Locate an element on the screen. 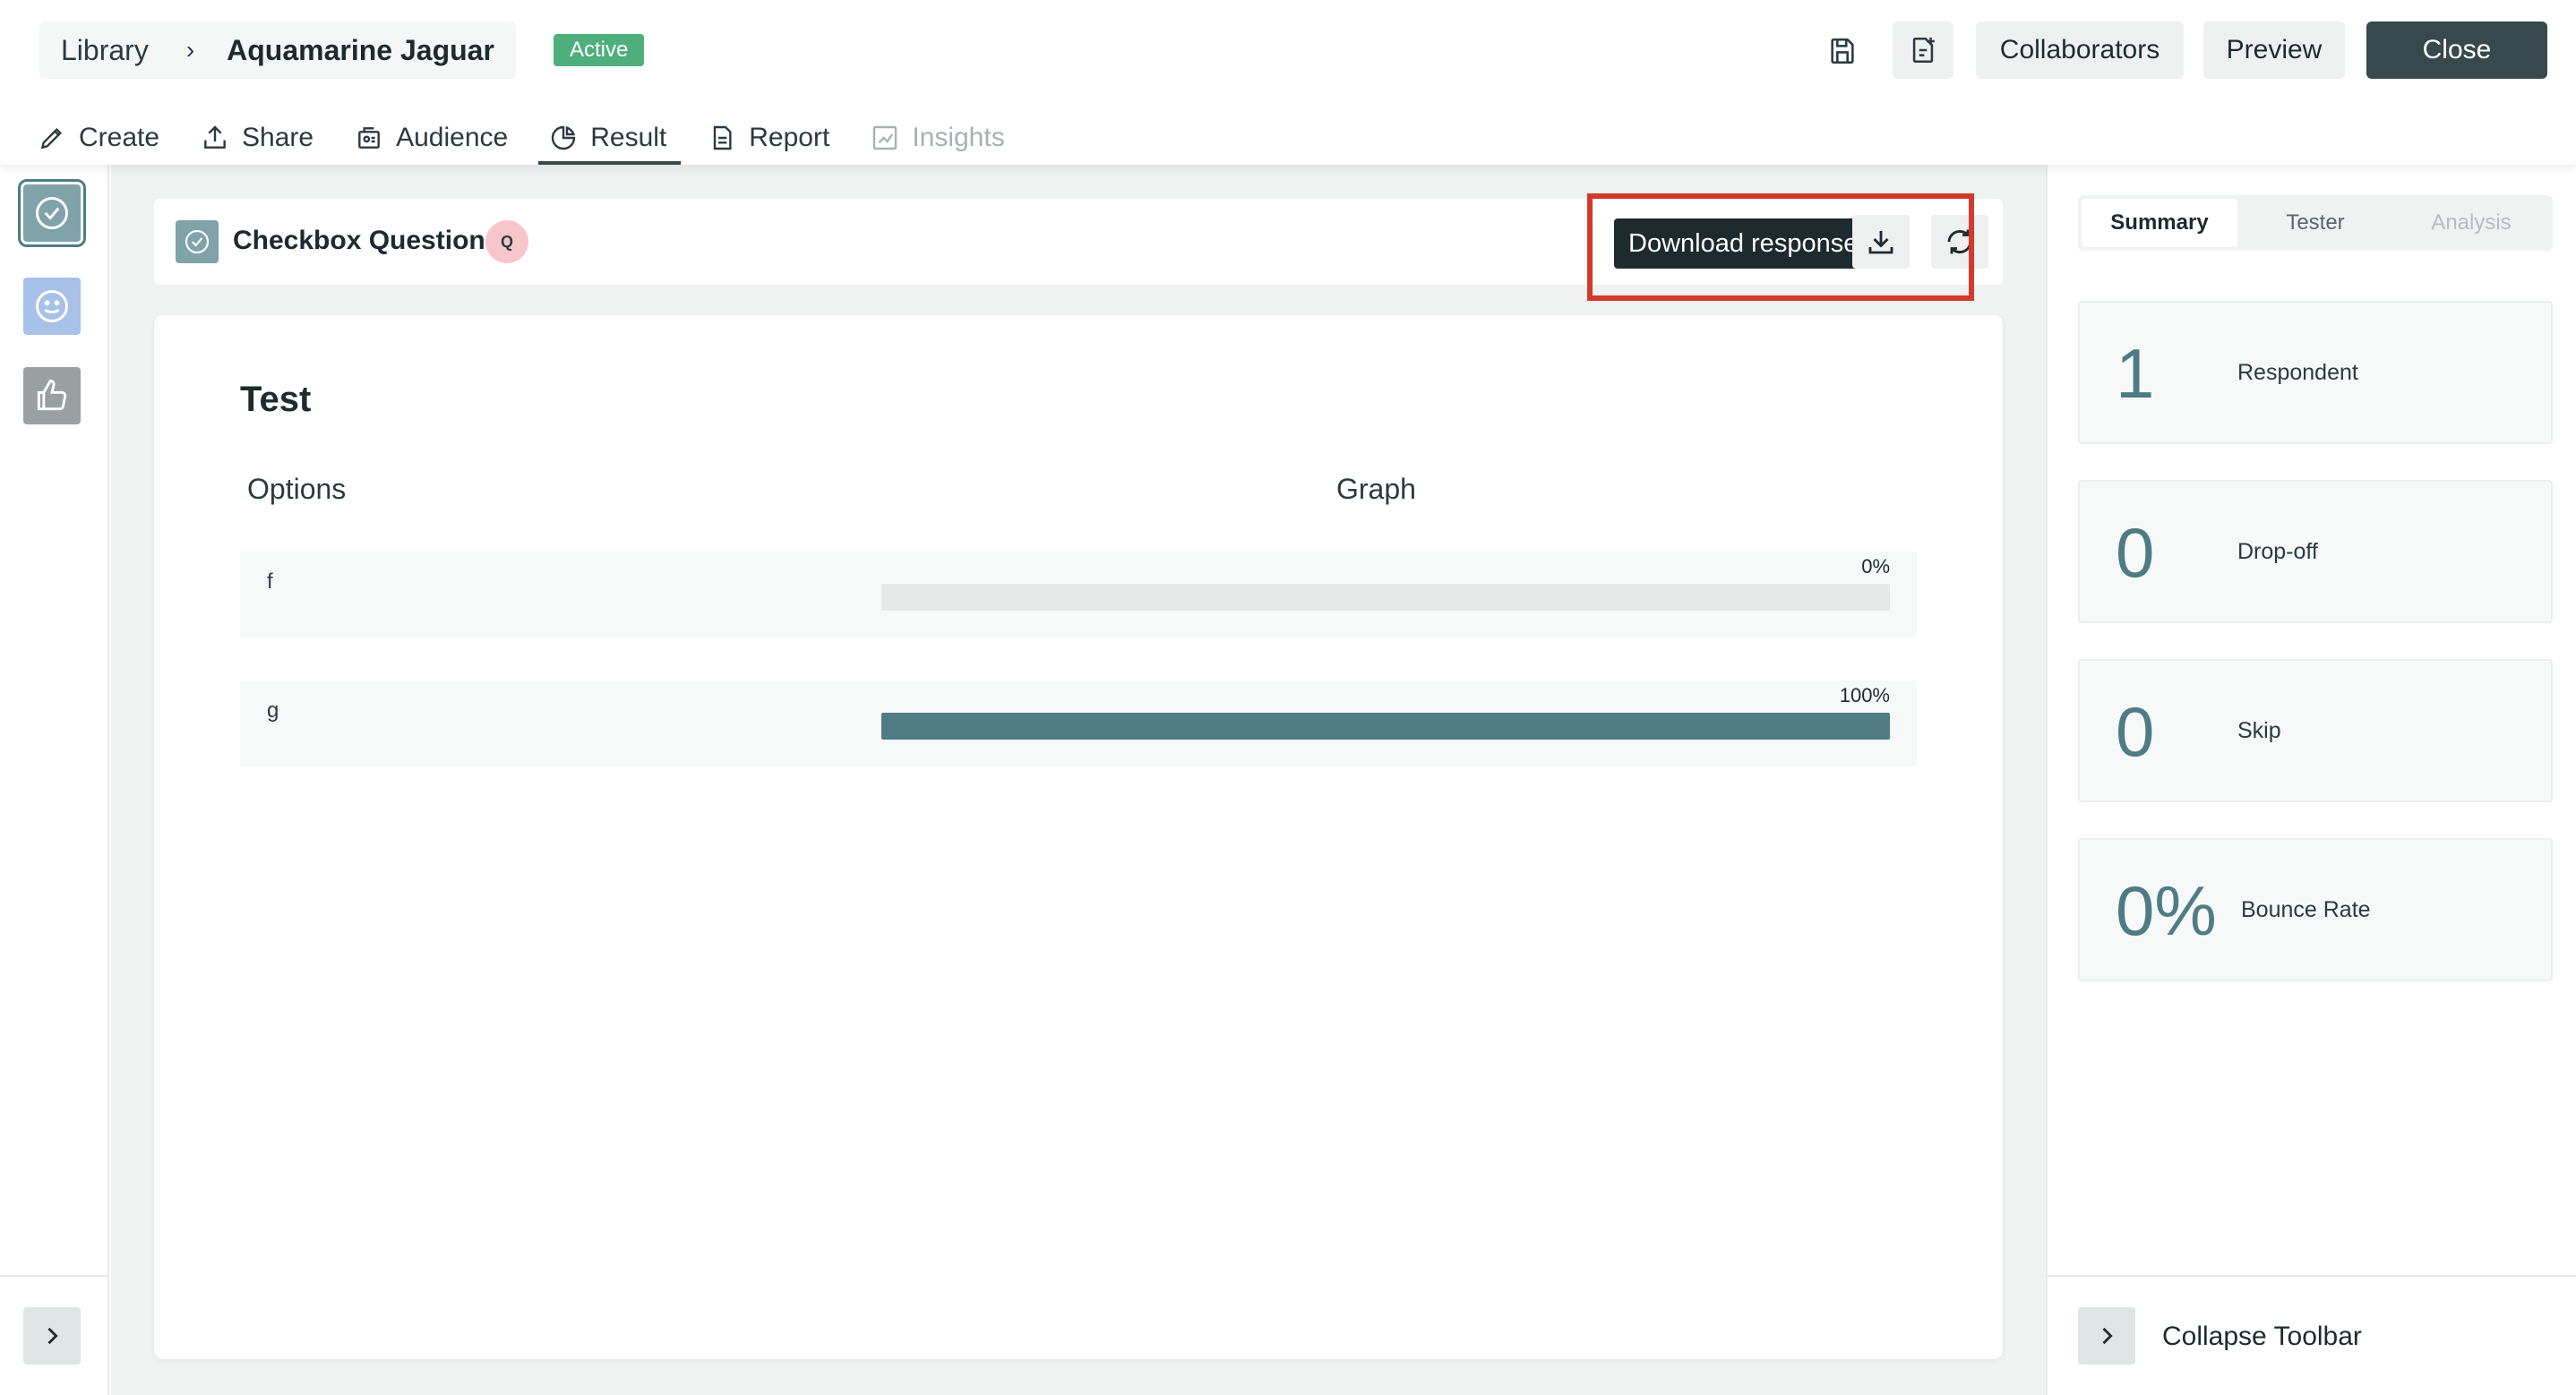 The image size is (2576, 1395). option-percent: 0% is located at coordinates (1875, 566).